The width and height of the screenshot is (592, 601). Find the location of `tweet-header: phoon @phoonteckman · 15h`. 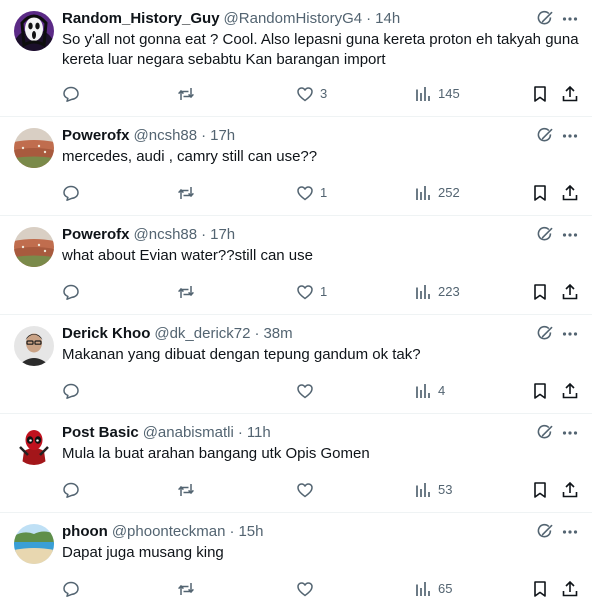

tweet-header: phoon @phoonteckman · 15h is located at coordinates (163, 532).